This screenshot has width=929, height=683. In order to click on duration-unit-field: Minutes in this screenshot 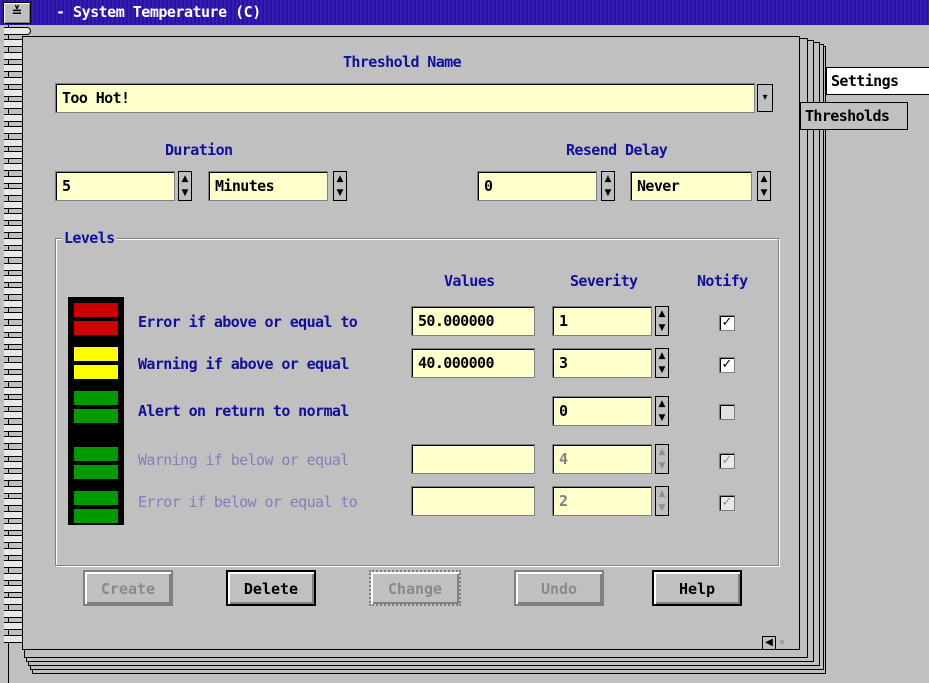, I will do `click(268, 186)`.